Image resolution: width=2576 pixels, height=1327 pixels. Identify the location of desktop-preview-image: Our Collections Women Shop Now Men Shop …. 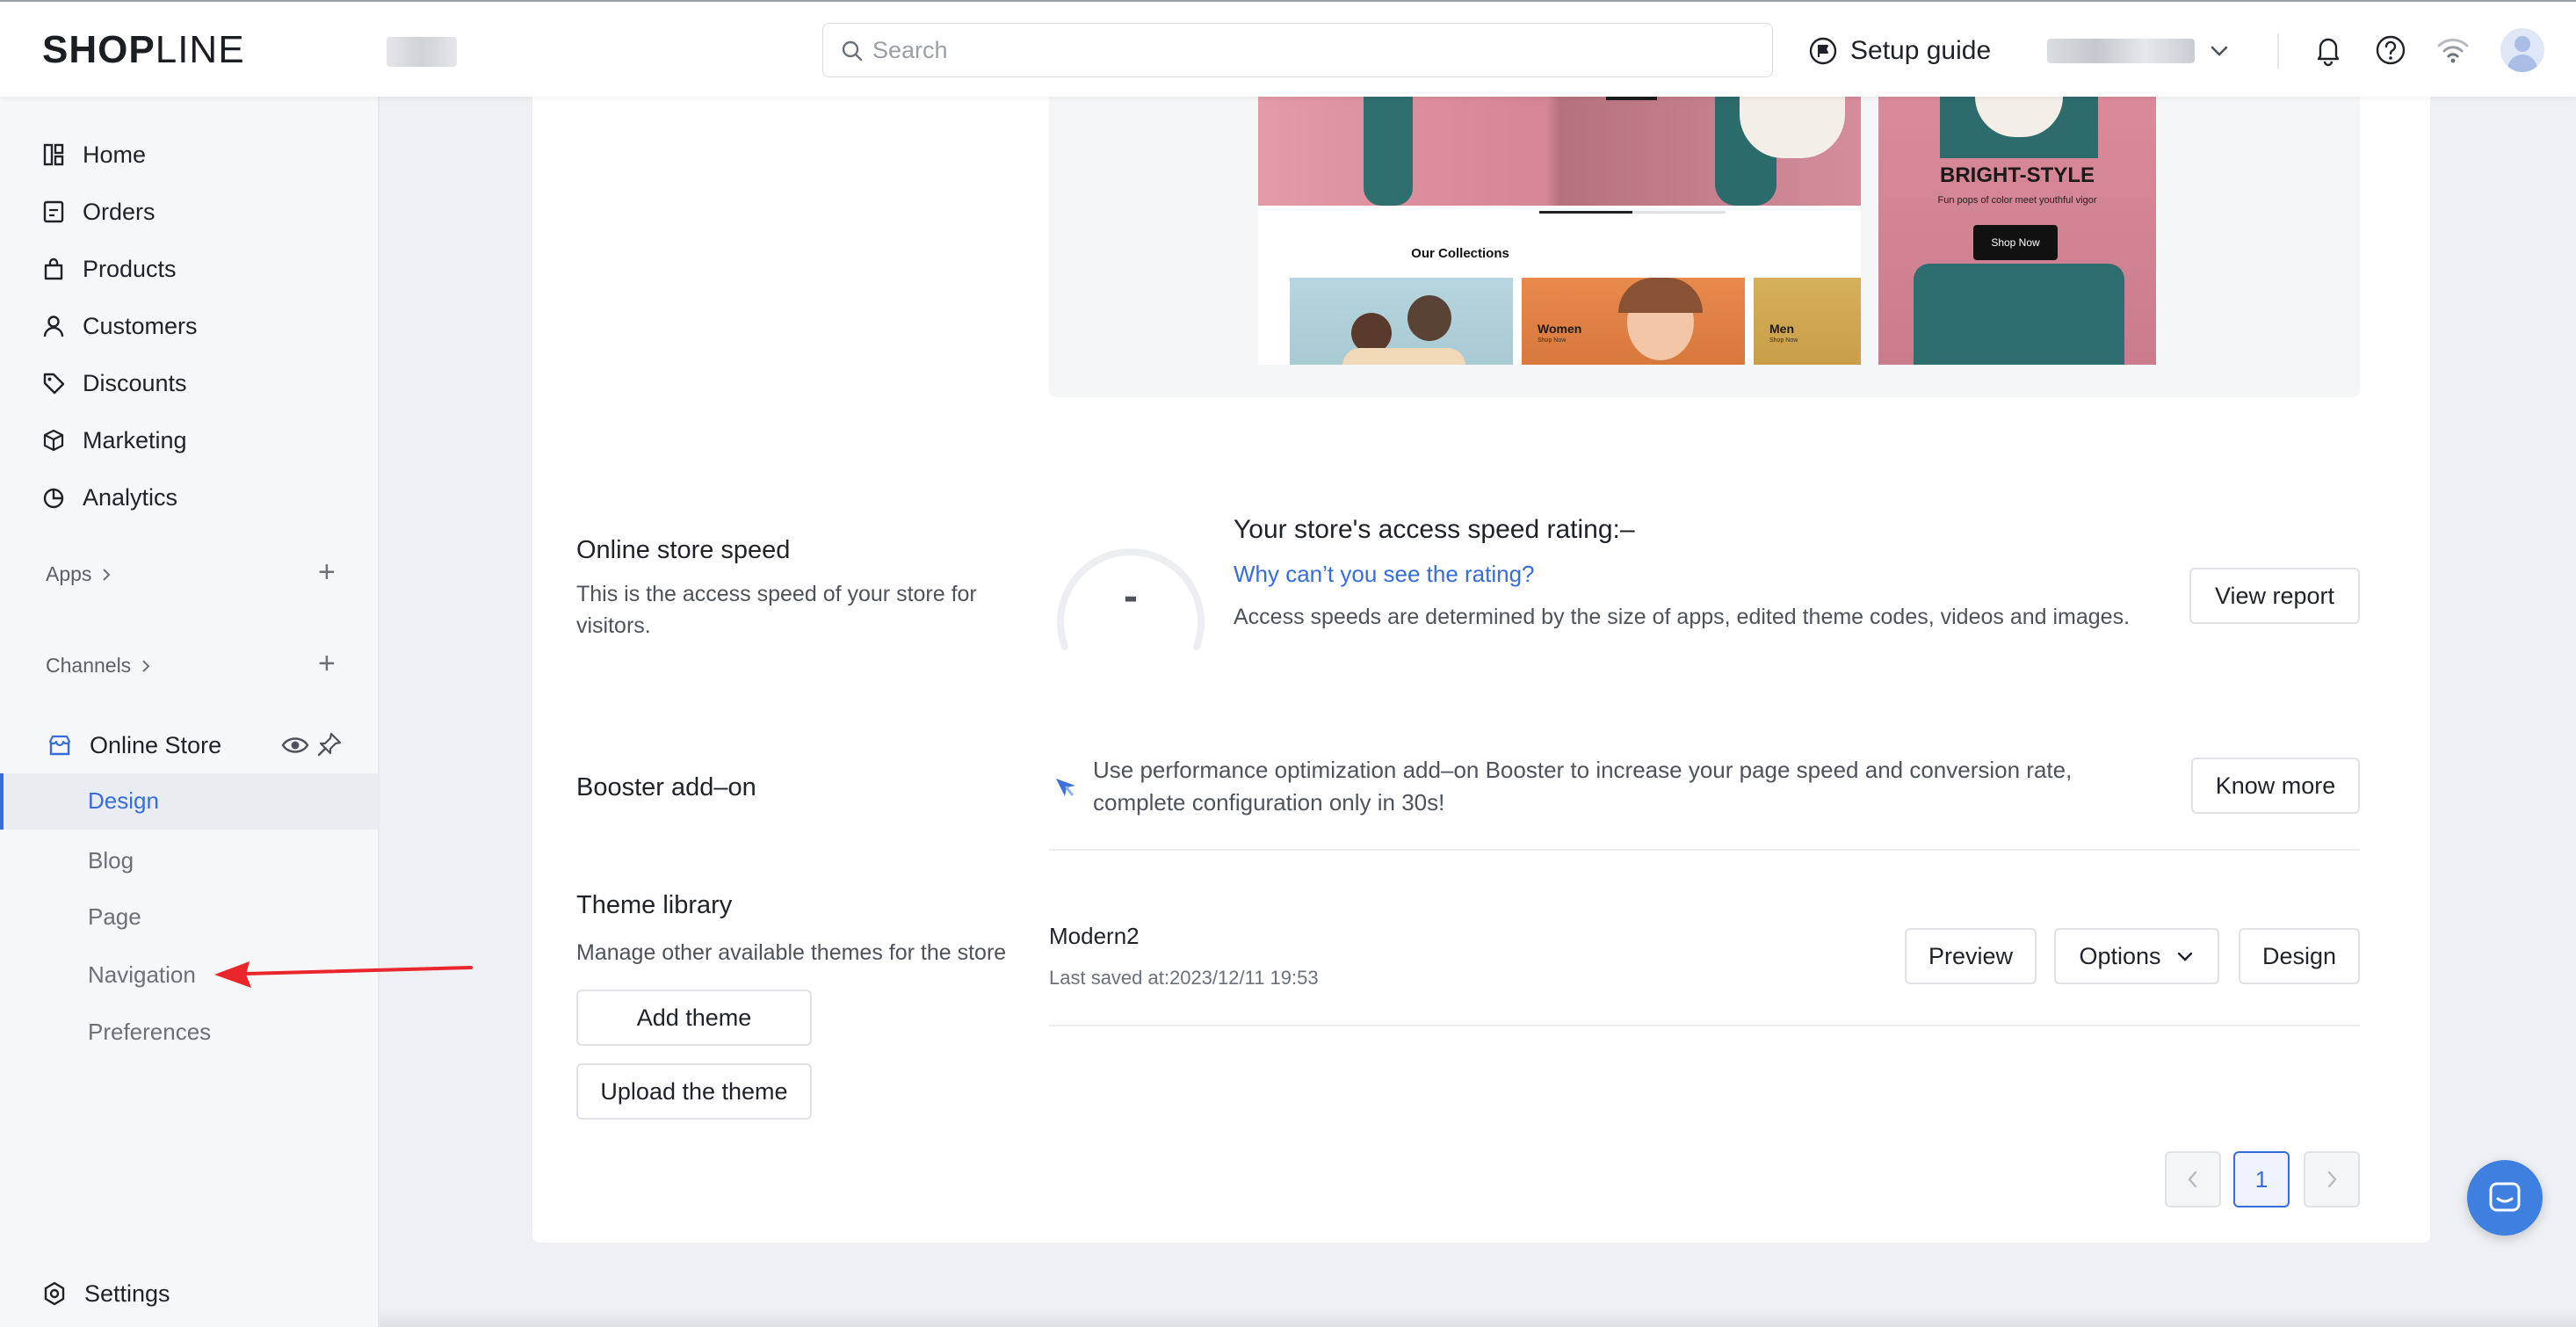
(1559, 231).